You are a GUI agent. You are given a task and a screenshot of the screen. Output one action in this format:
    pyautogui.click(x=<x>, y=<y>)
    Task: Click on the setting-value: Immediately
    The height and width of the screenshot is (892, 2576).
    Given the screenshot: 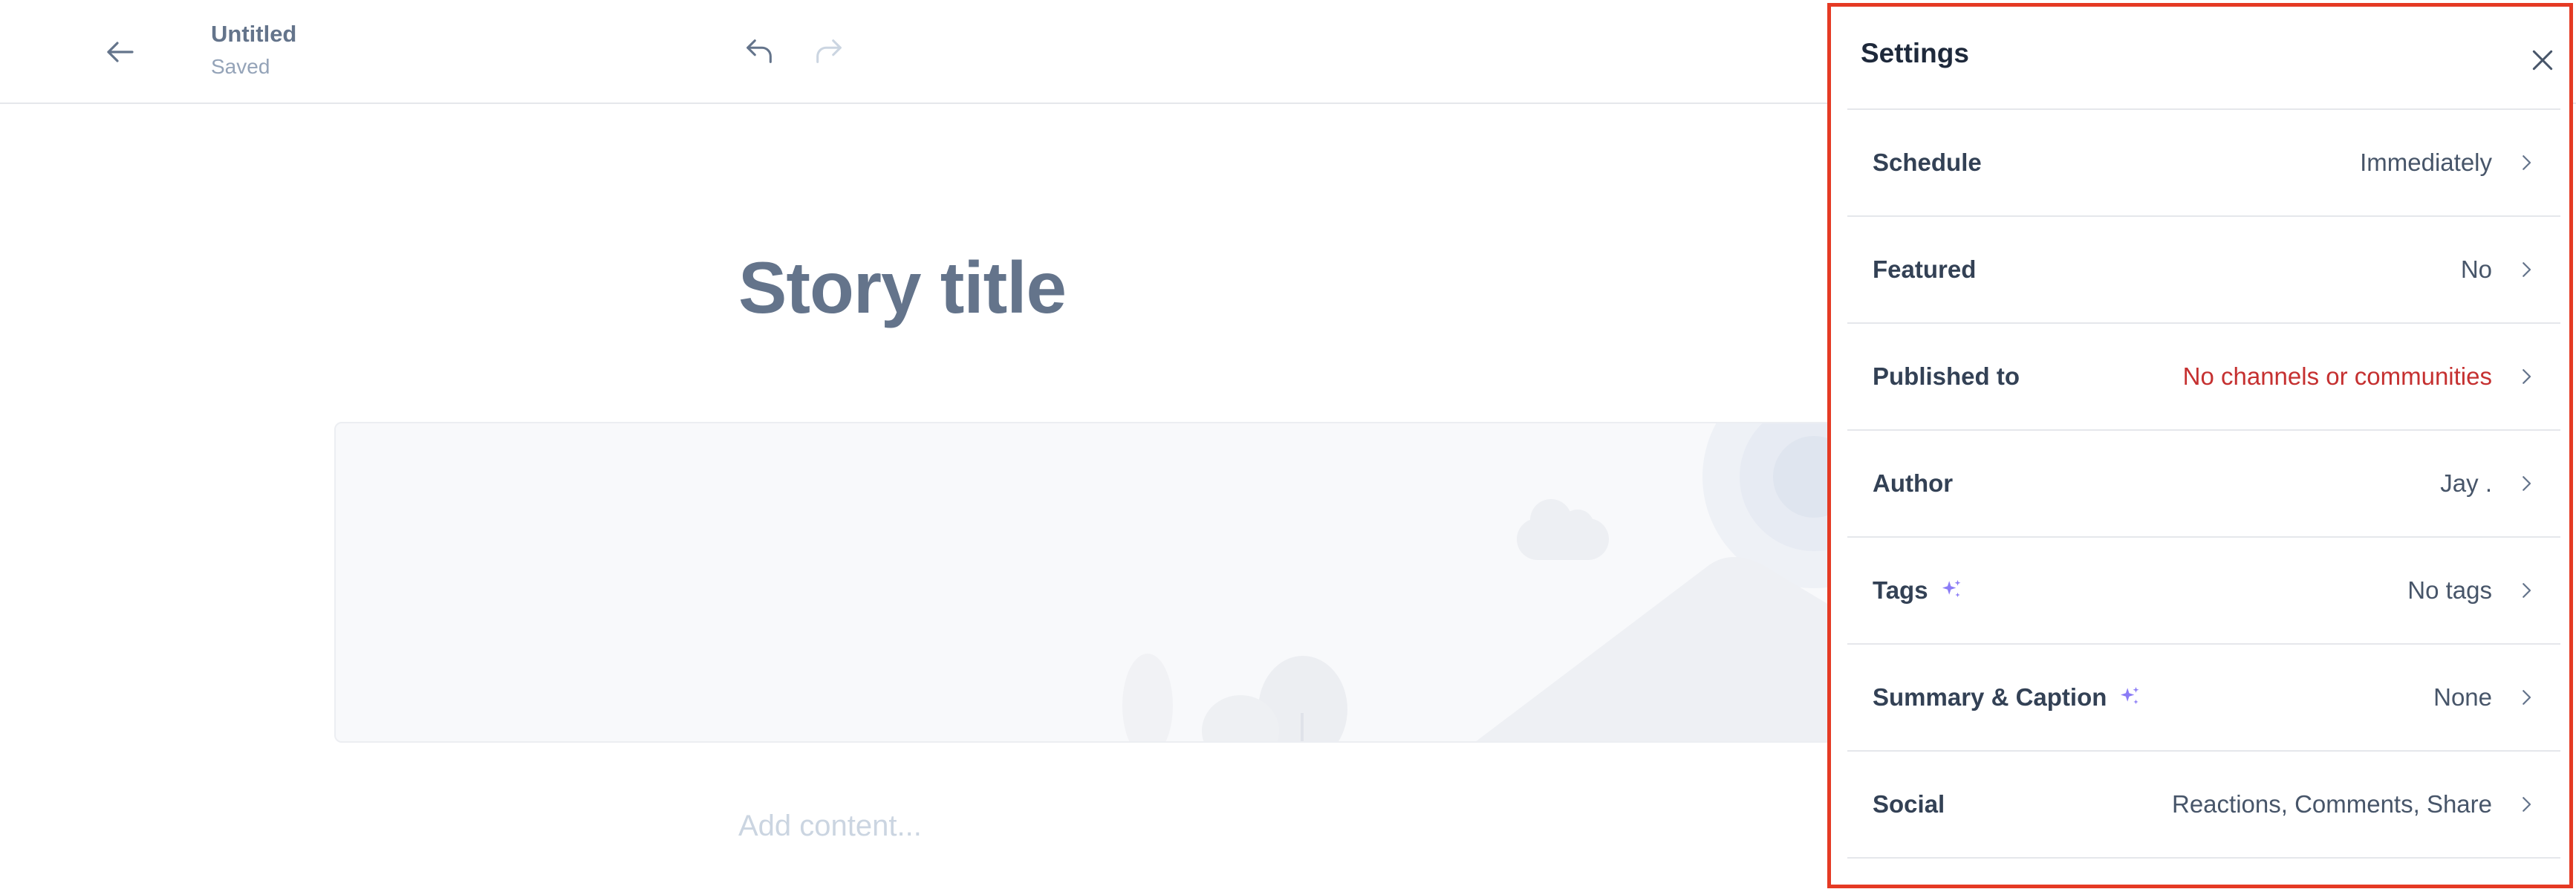 What is the action you would take?
    pyautogui.click(x=2426, y=162)
    